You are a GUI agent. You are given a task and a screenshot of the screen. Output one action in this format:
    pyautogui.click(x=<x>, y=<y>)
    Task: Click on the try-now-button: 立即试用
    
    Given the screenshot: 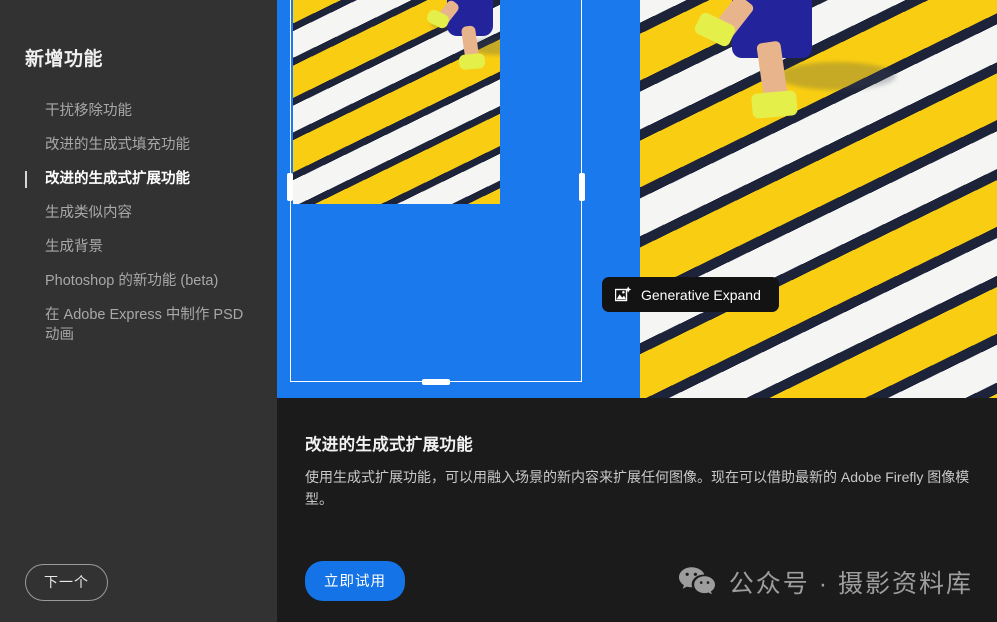 What is the action you would take?
    pyautogui.click(x=355, y=581)
    